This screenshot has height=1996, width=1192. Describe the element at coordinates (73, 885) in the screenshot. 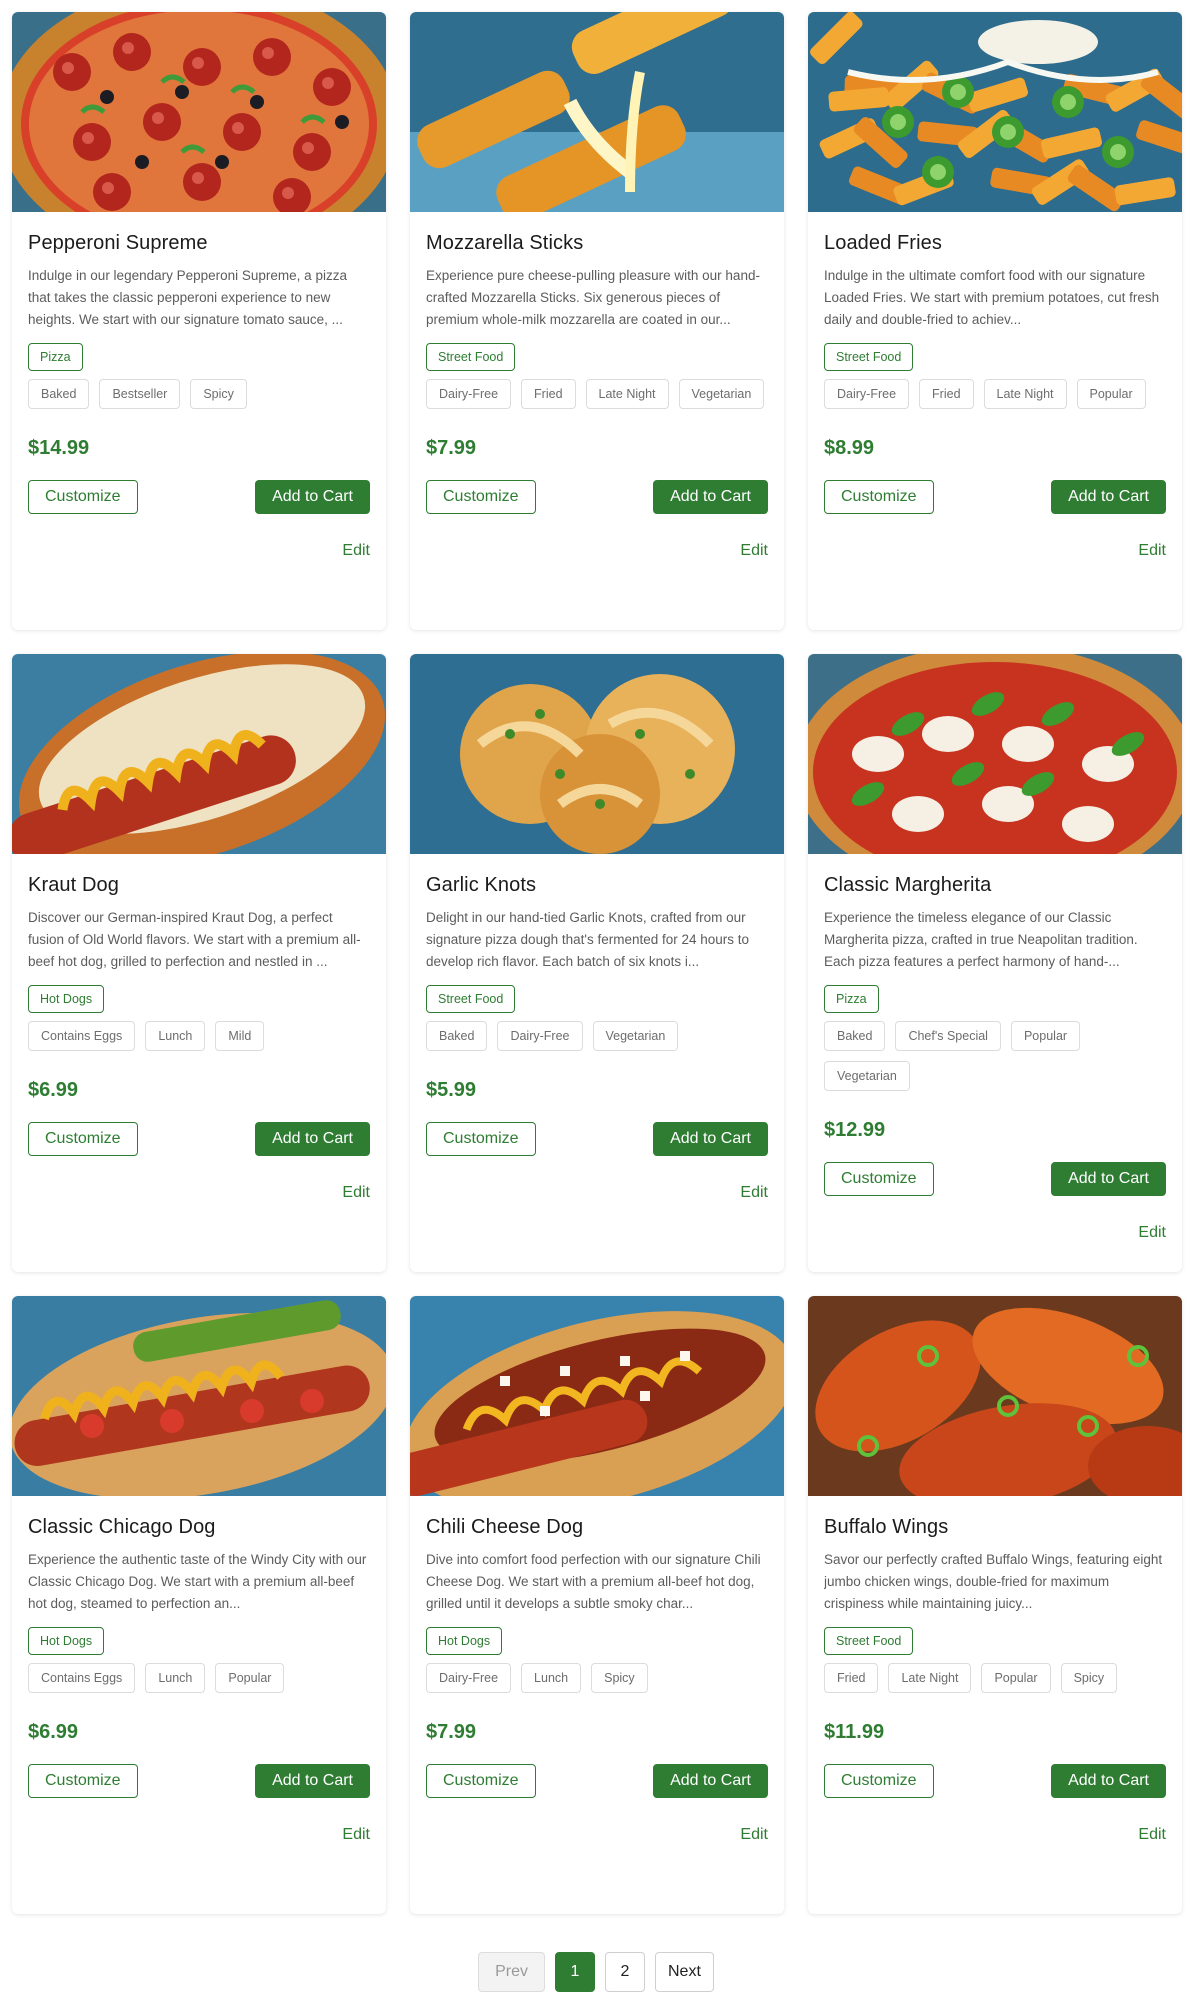

I see `product-name: Kraut Dog` at that location.